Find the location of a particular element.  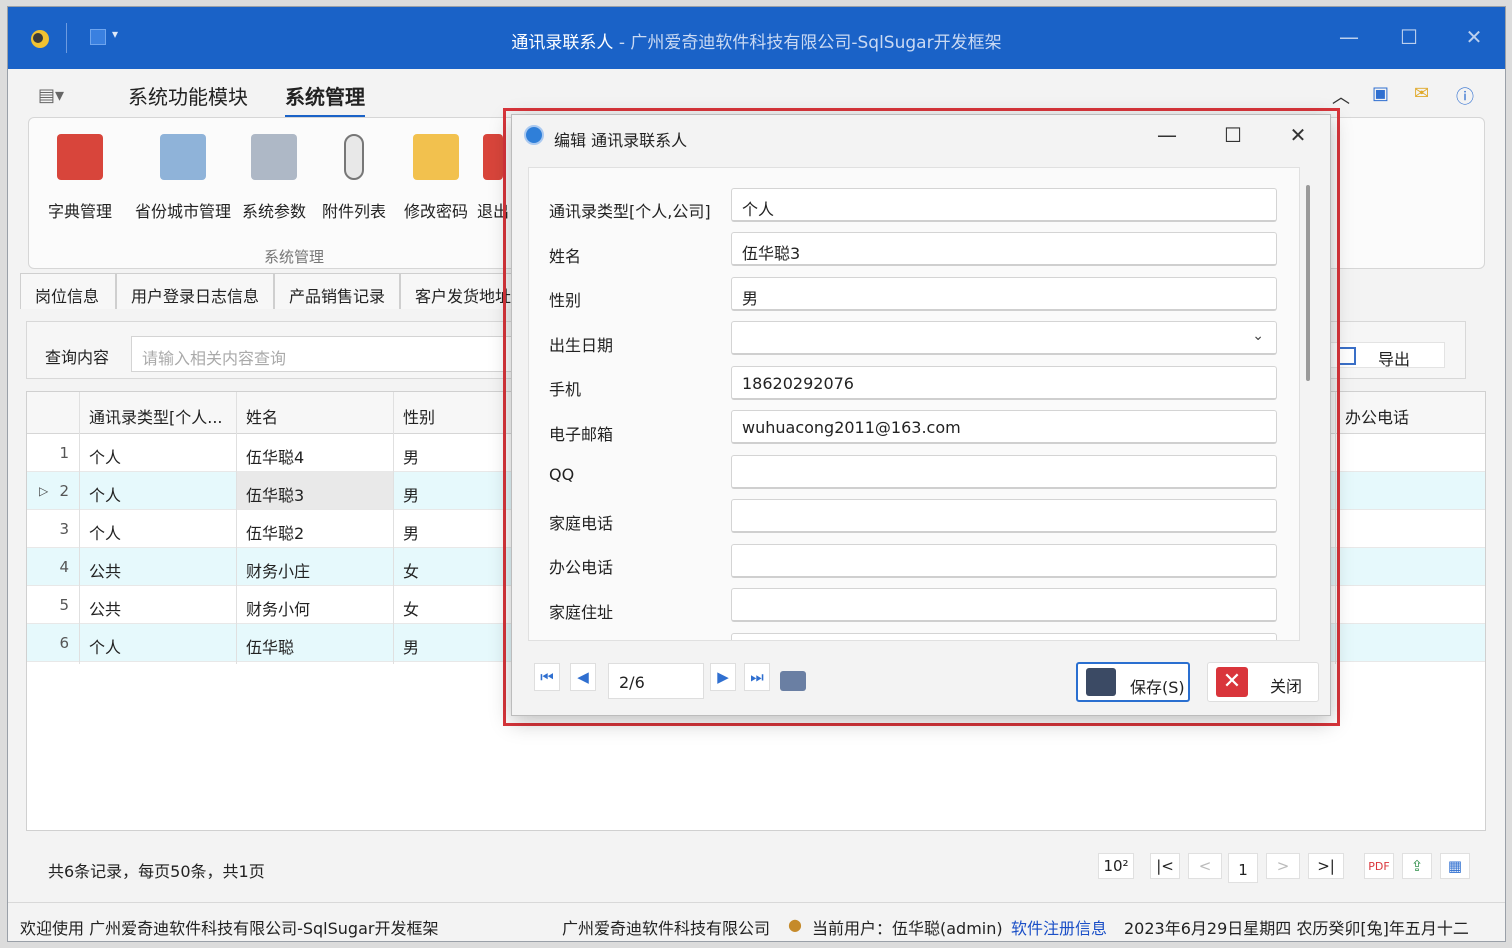

doc-tab-sales: 产品销售记录 is located at coordinates (337, 291).